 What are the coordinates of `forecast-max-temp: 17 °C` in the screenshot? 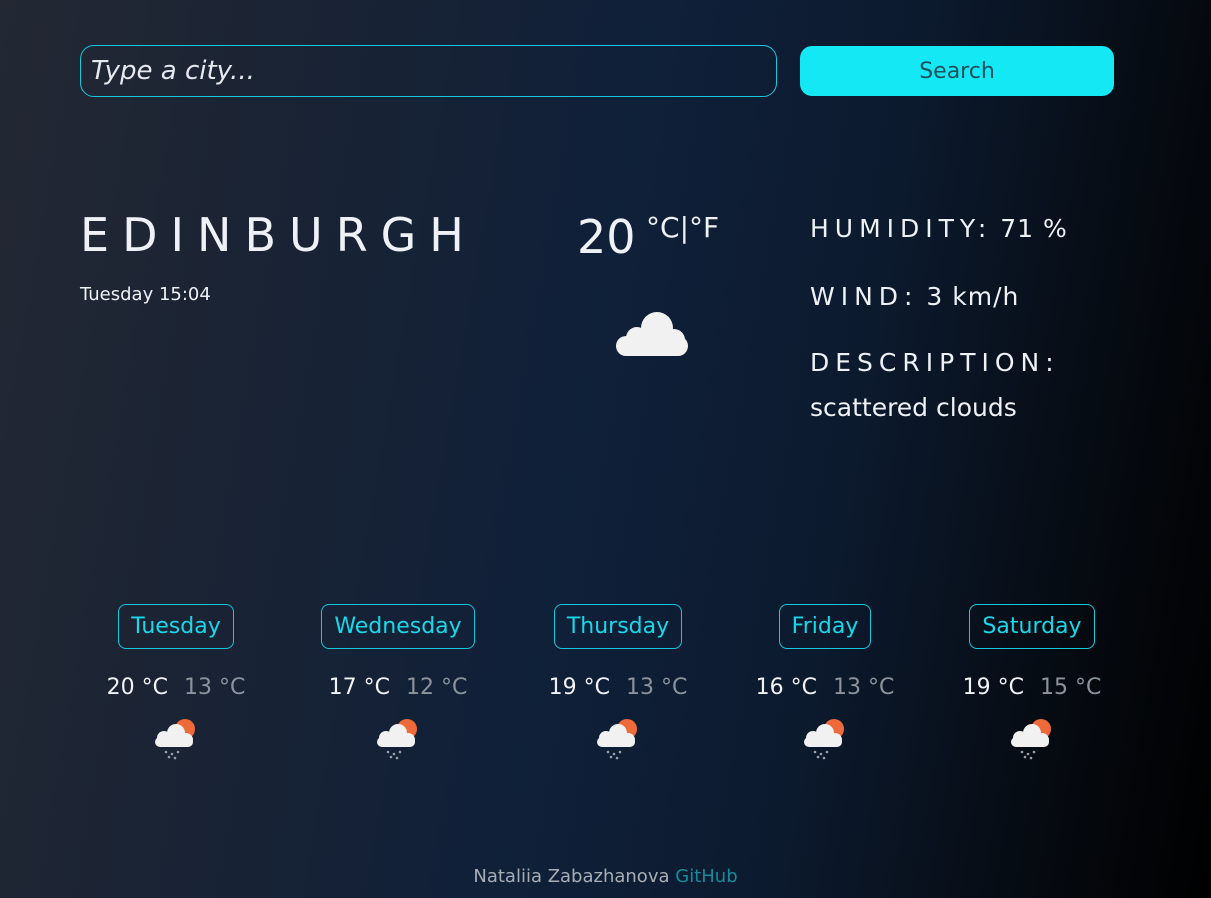 It's located at (359, 687).